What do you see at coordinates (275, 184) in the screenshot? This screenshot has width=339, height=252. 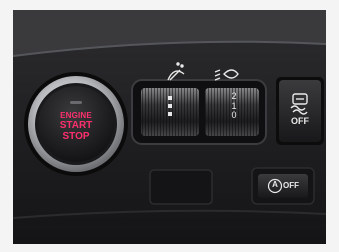 I see `auto-stop-letter: A` at bounding box center [275, 184].